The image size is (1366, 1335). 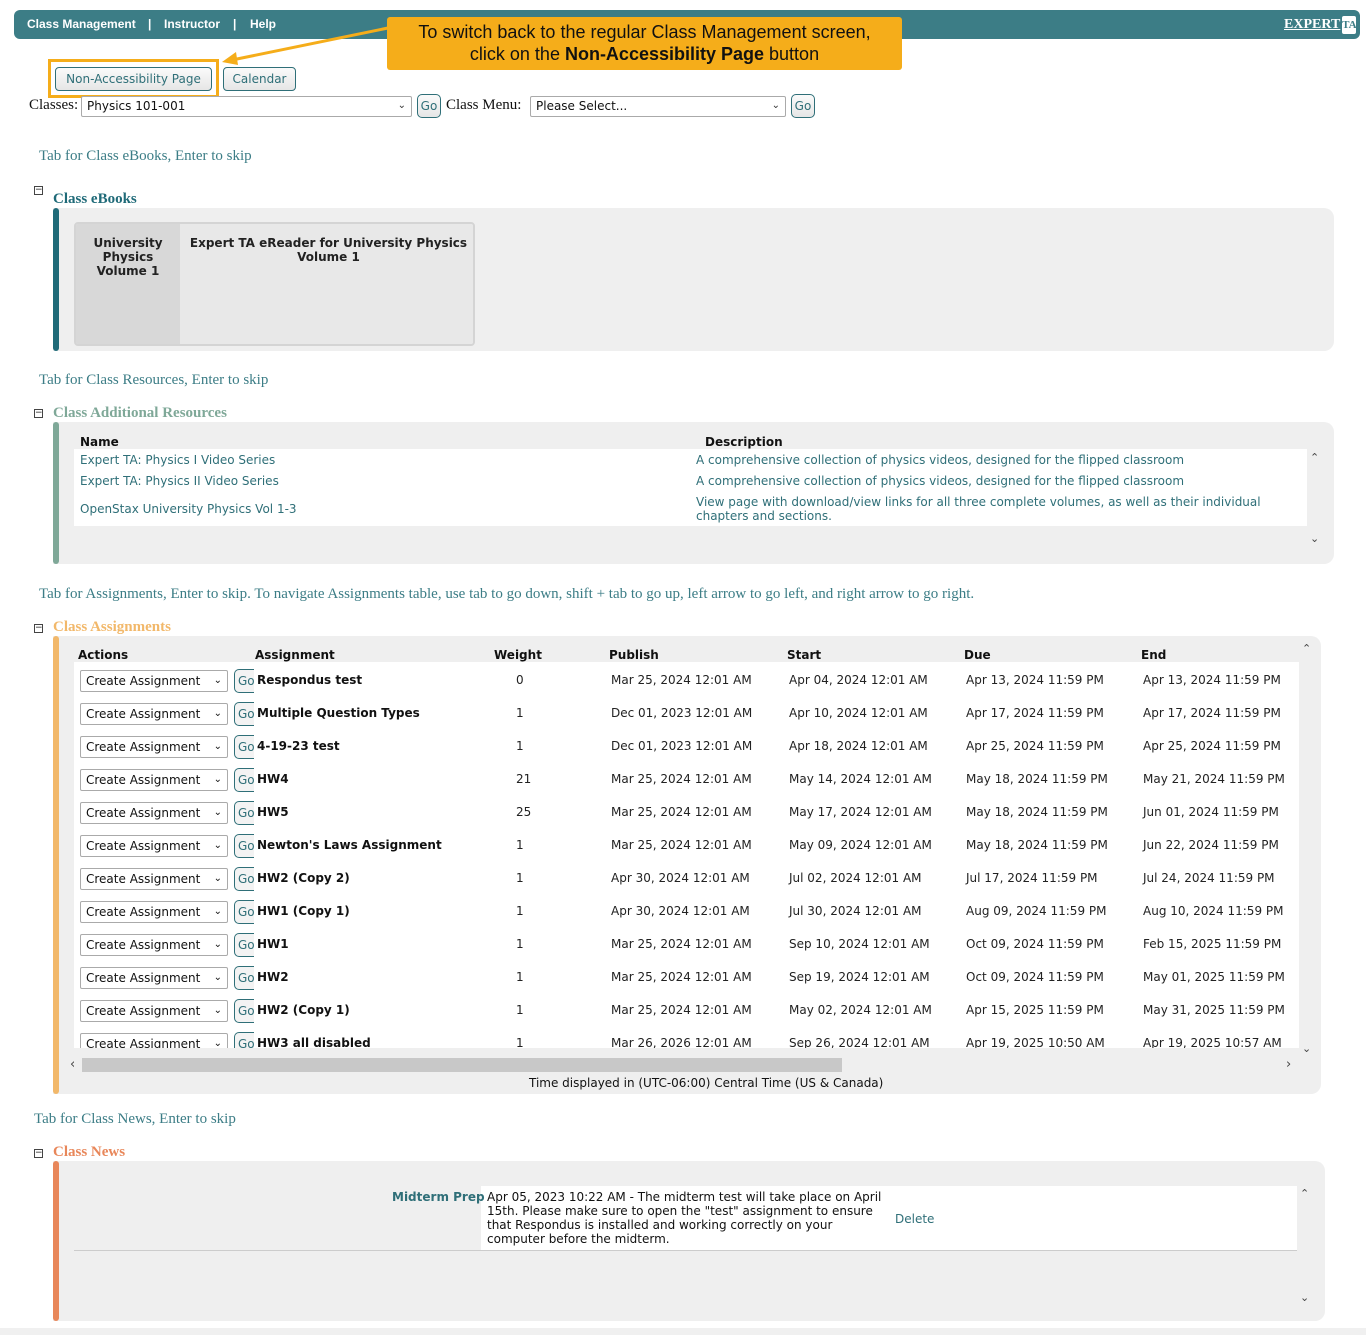 What do you see at coordinates (153, 380) in the screenshot?
I see `skip-resources-link: Tab for Class Resources, Enter to skip` at bounding box center [153, 380].